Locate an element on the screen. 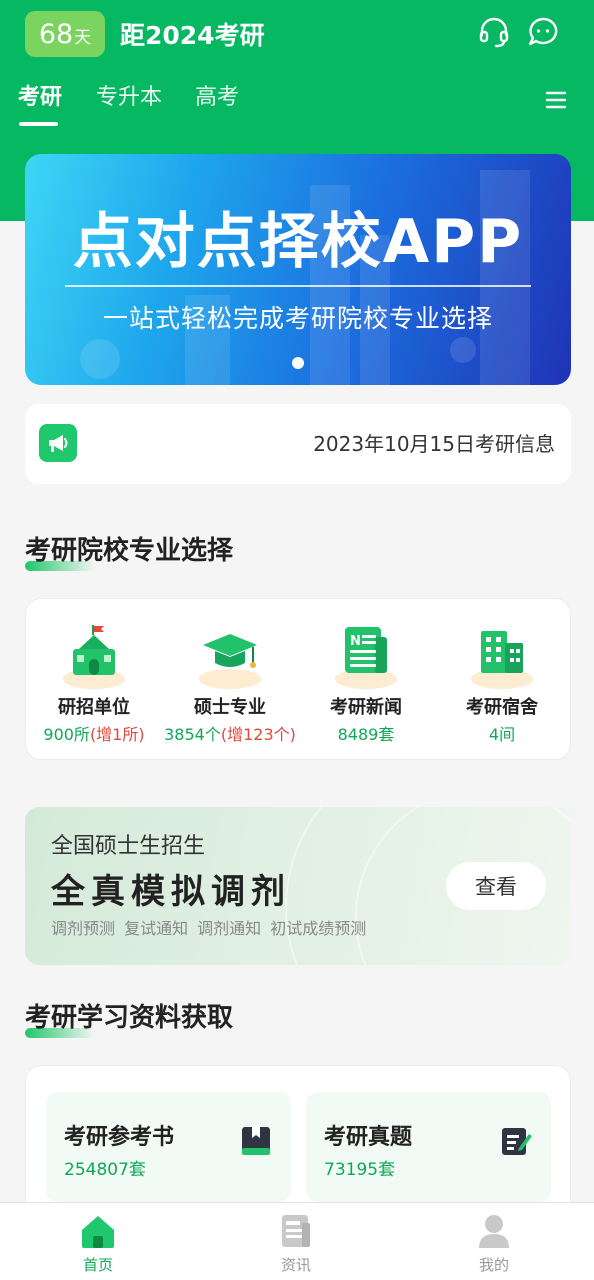 The width and height of the screenshot is (594, 1280). countdown-badge: 68 天 is located at coordinates (65, 34).